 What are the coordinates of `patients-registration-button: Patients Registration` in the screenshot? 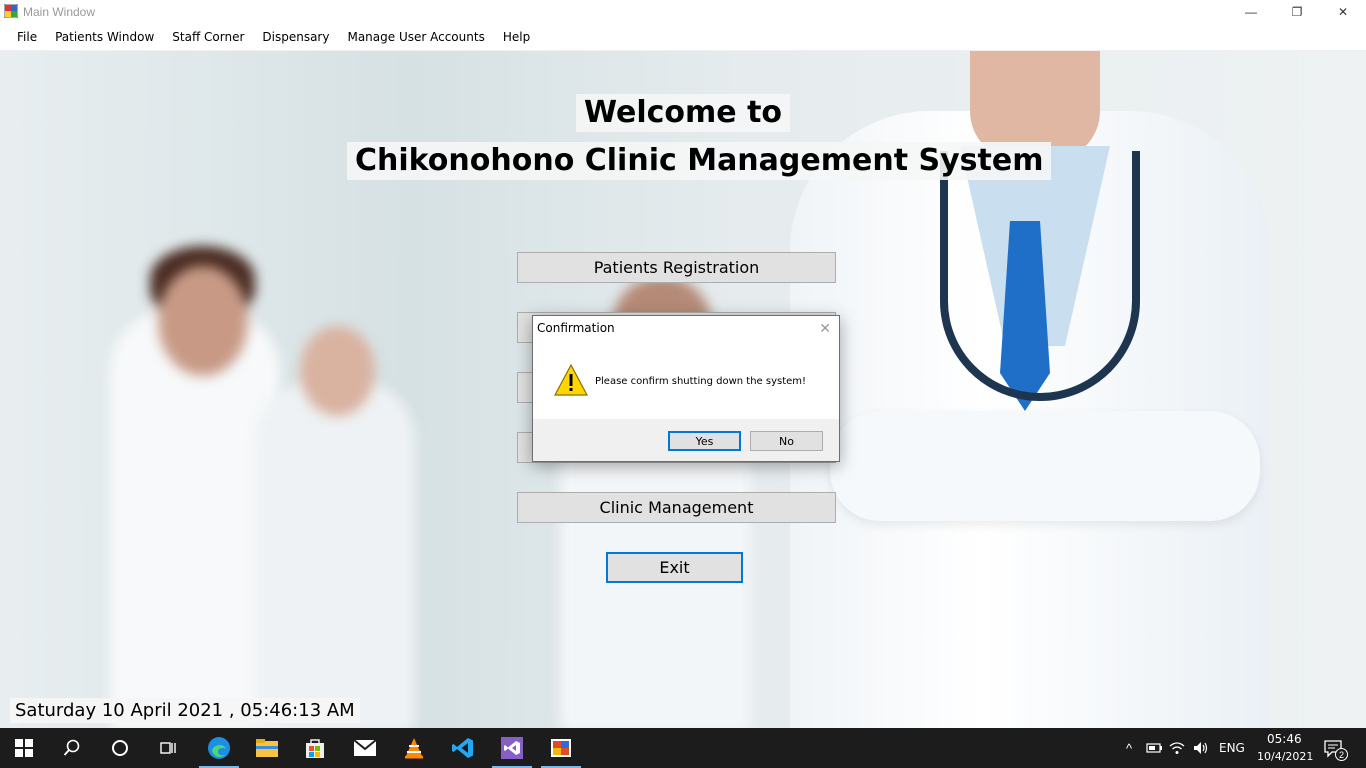 It's located at (676, 267).